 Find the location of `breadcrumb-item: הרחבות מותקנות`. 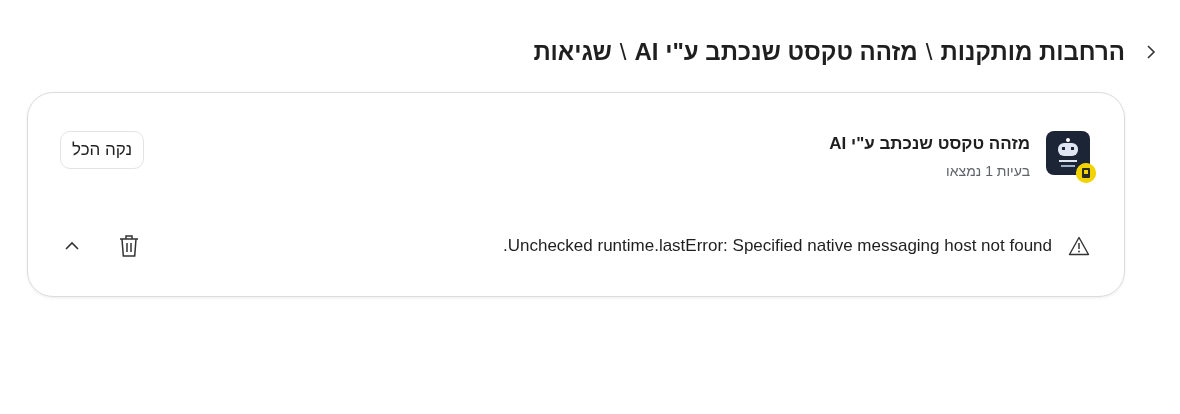

breadcrumb-item: הרחבות מותקנות is located at coordinates (1032, 52).